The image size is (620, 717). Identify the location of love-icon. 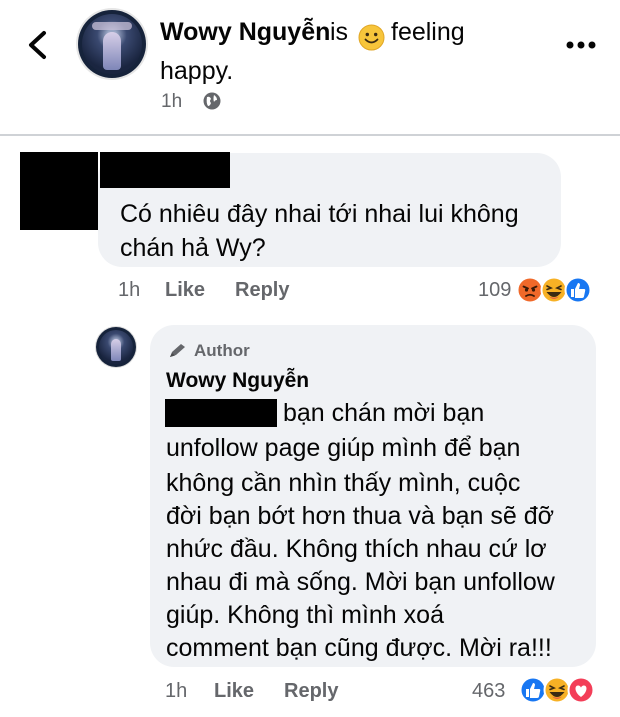
(581, 690).